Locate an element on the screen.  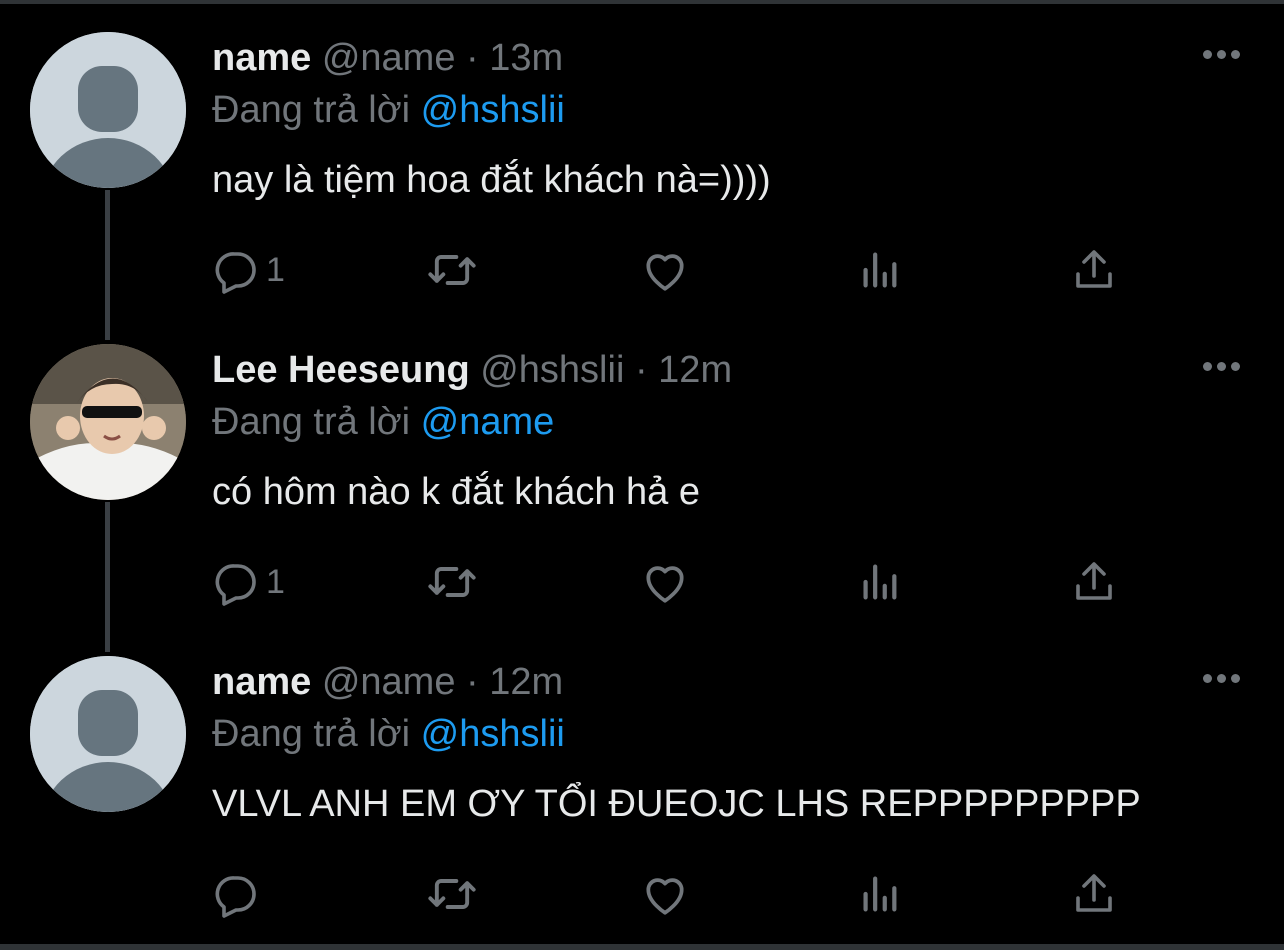
tweet-header: Lee Heeseung @hshslii · 12m is located at coordinates (728, 370).